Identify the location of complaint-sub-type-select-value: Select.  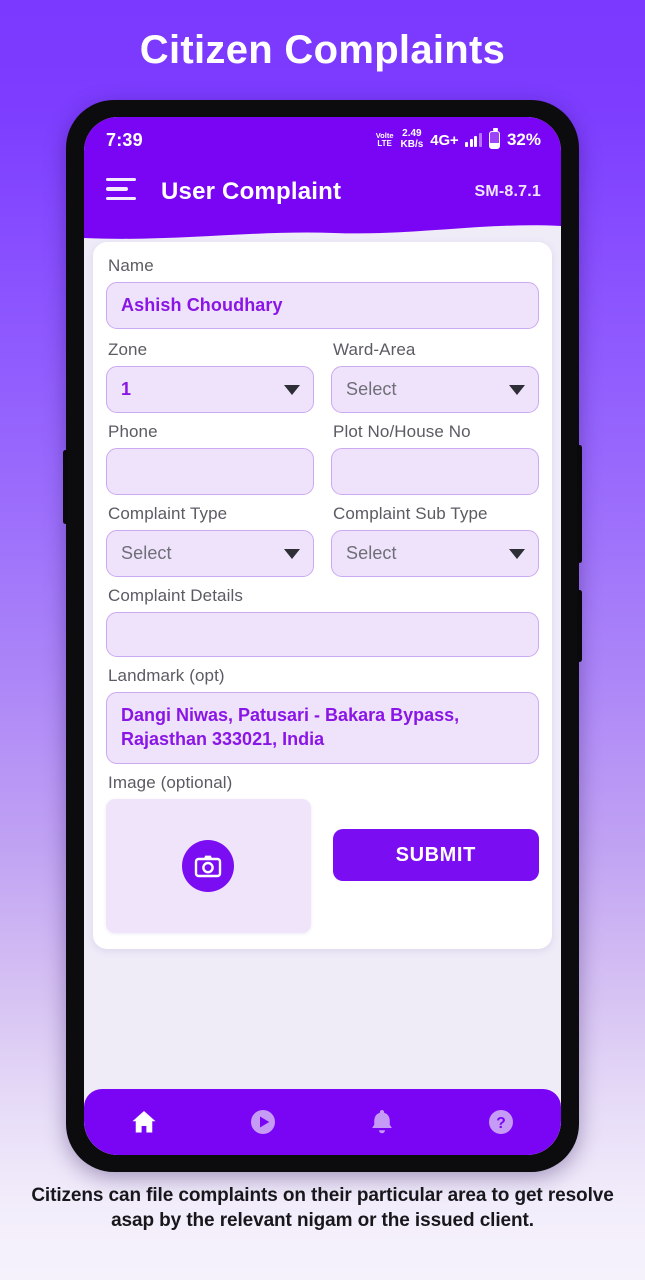
(371, 553).